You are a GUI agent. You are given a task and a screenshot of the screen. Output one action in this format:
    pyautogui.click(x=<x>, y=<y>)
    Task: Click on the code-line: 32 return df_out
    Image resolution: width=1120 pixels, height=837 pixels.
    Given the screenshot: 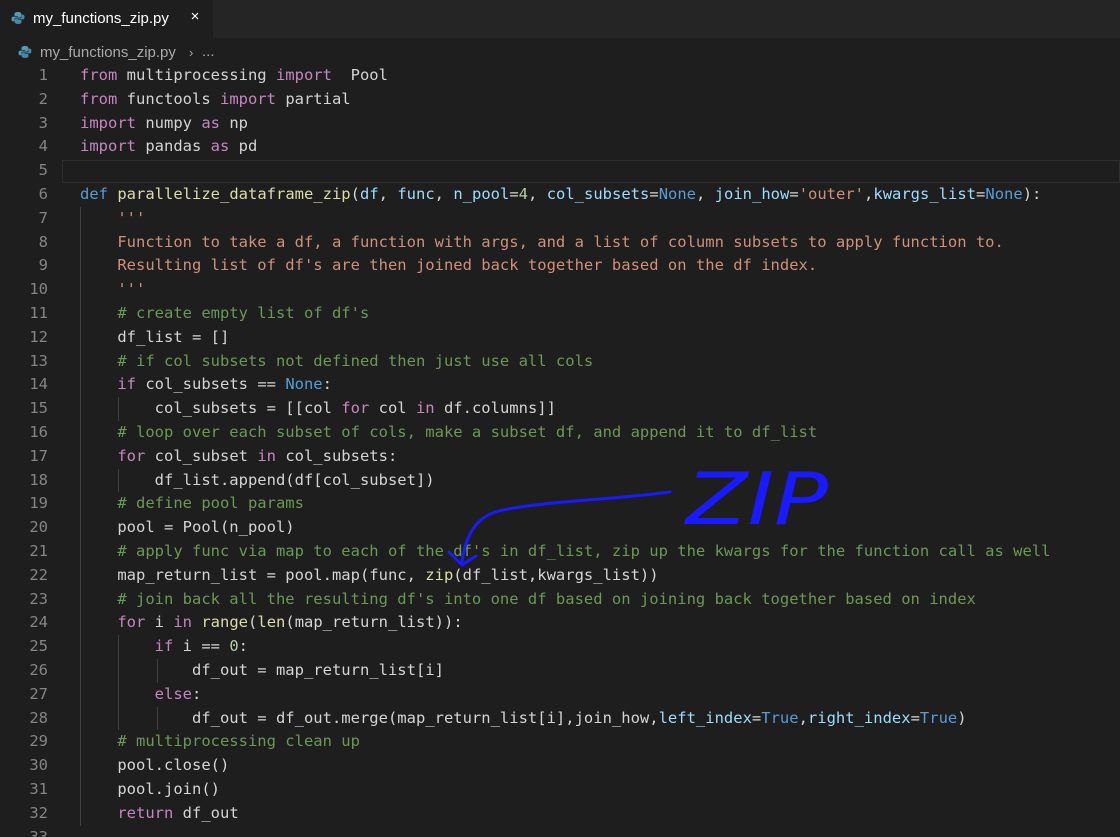 What is the action you would take?
    pyautogui.click(x=560, y=813)
    